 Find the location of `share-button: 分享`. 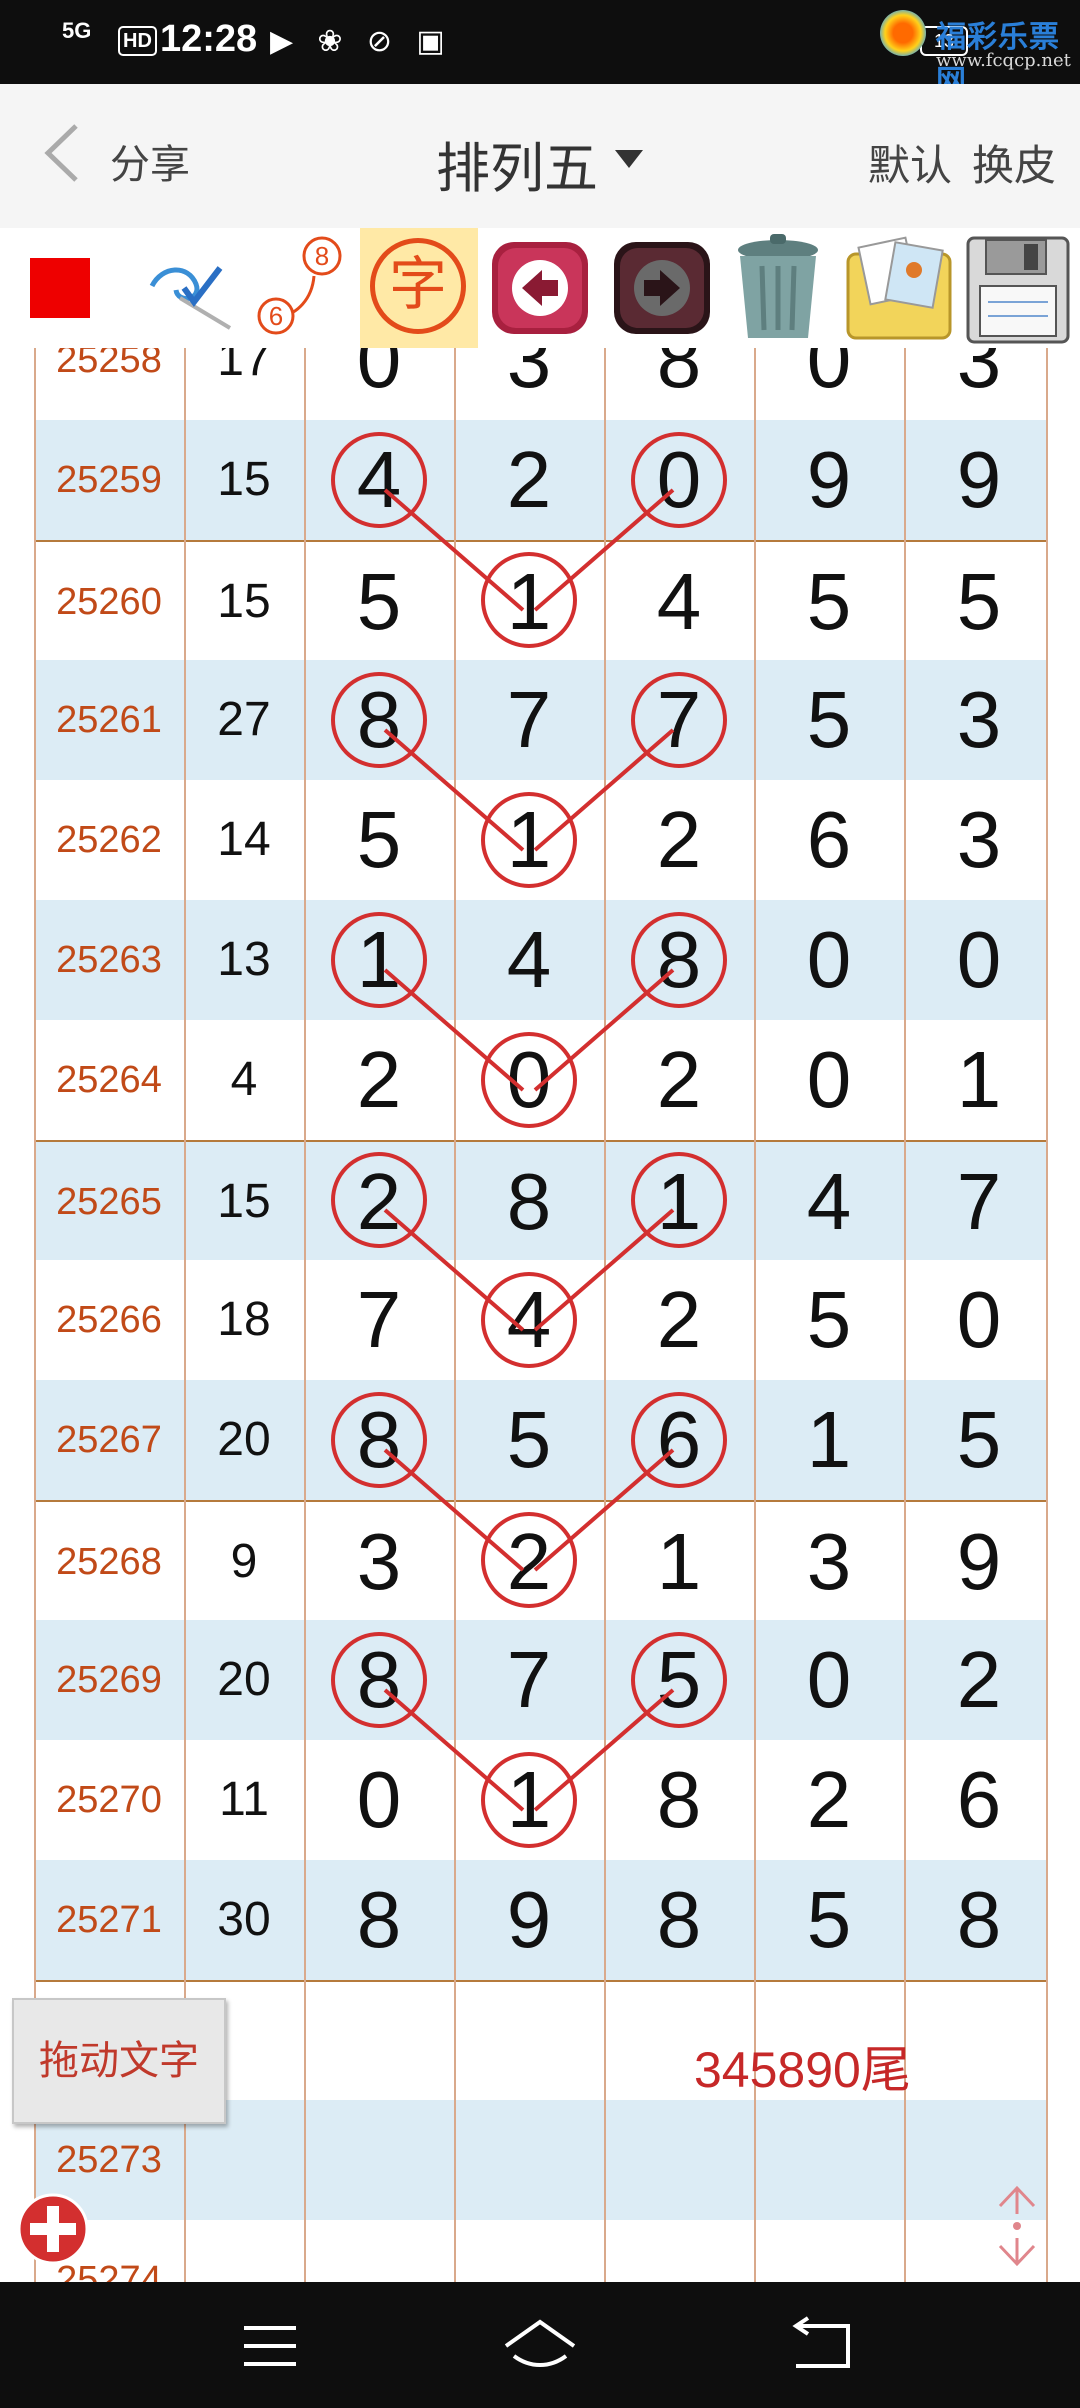

share-button: 分享 is located at coordinates (150, 161).